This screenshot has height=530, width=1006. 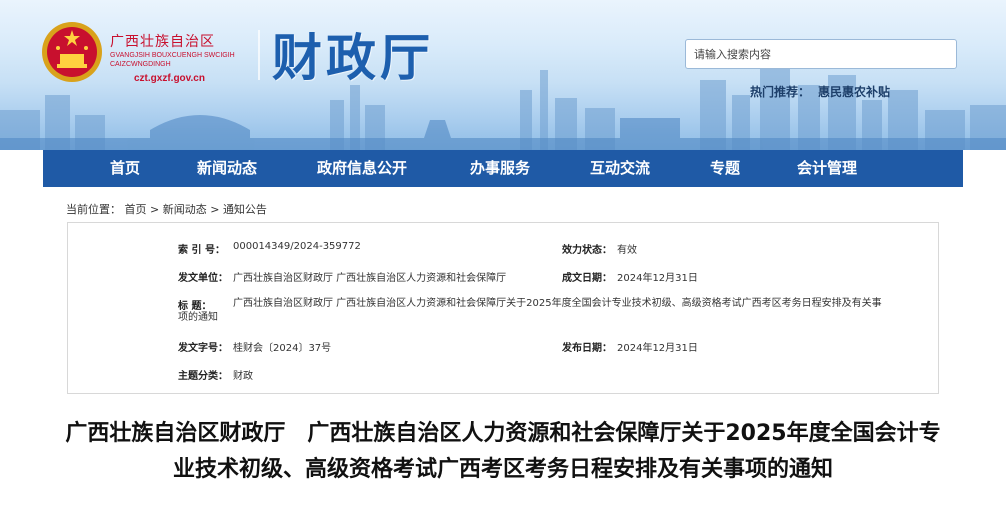 What do you see at coordinates (587, 250) in the screenshot?
I see `status-label: 效力状态：` at bounding box center [587, 250].